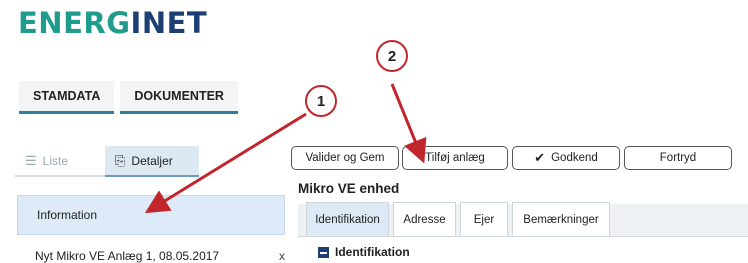  What do you see at coordinates (321, 101) in the screenshot?
I see `callout-1: 1` at bounding box center [321, 101].